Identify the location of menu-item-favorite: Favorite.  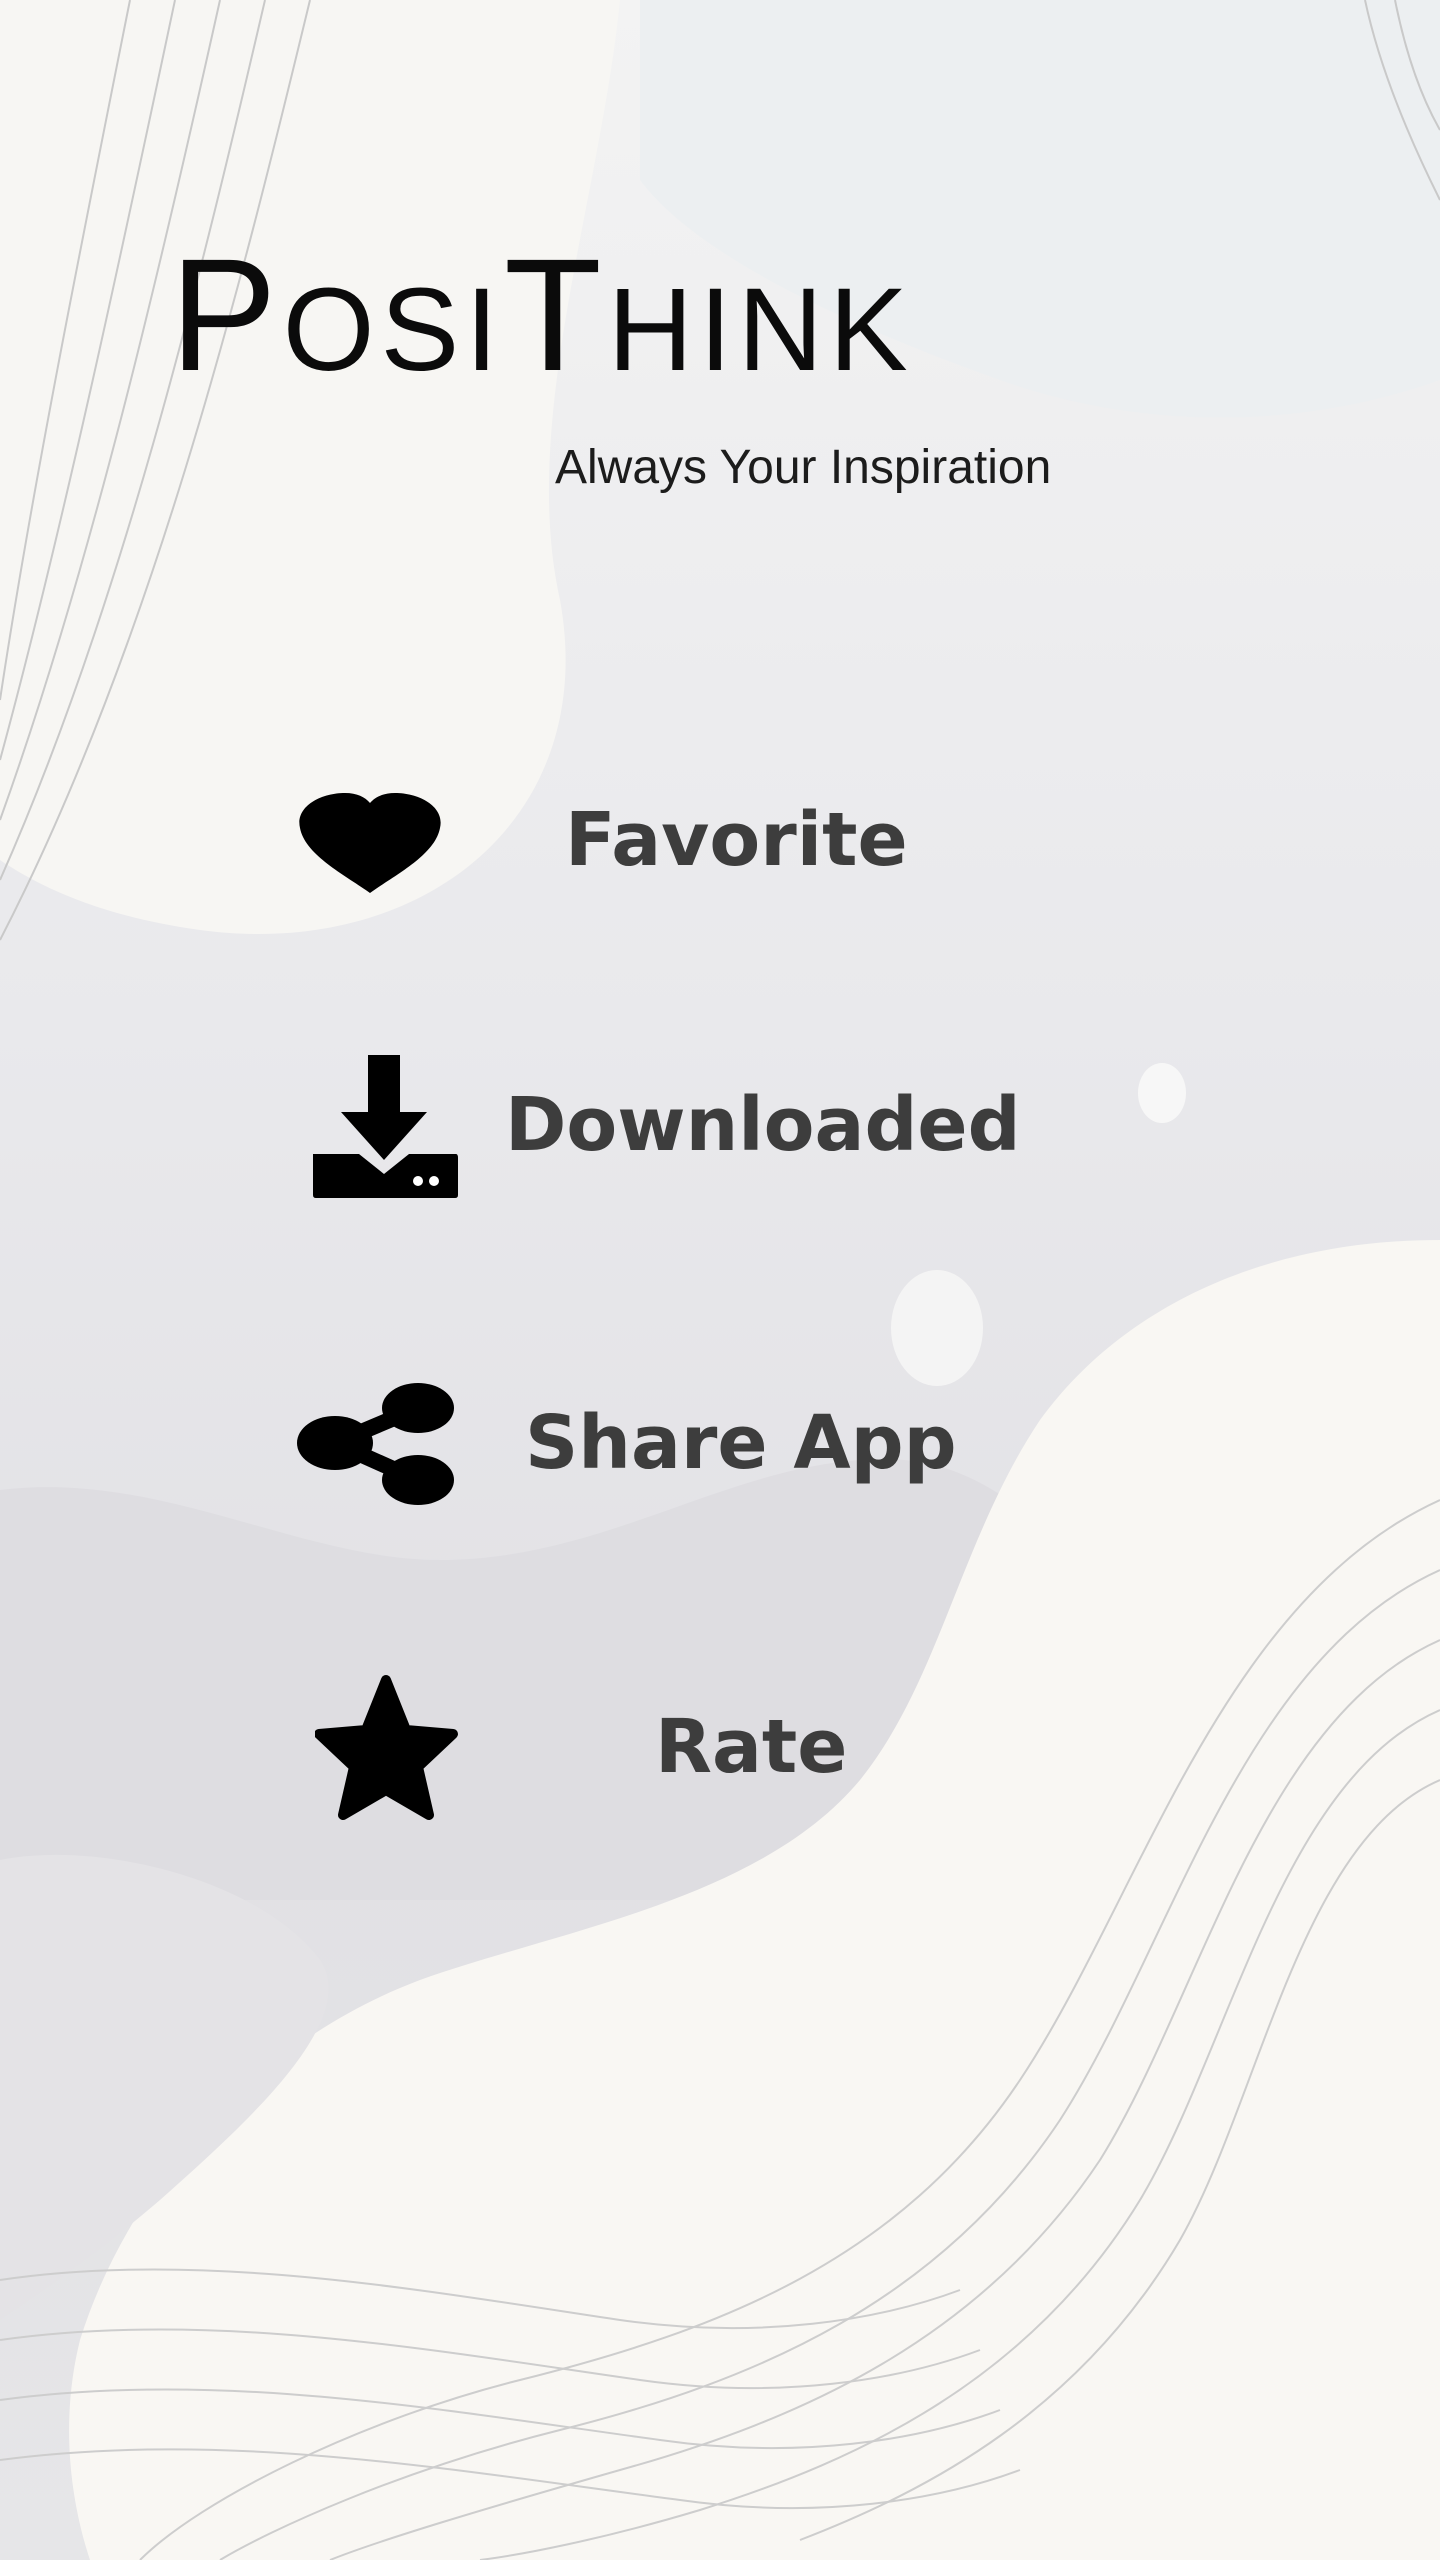
(680, 840).